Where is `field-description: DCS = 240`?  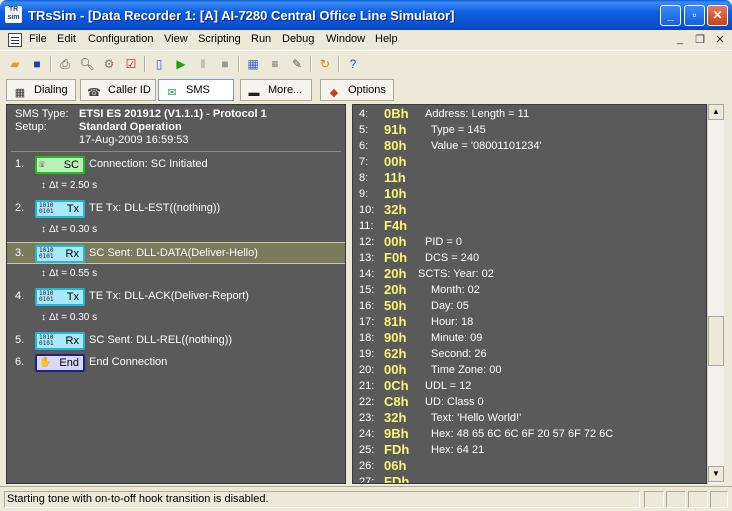 field-description: DCS = 240 is located at coordinates (452, 258).